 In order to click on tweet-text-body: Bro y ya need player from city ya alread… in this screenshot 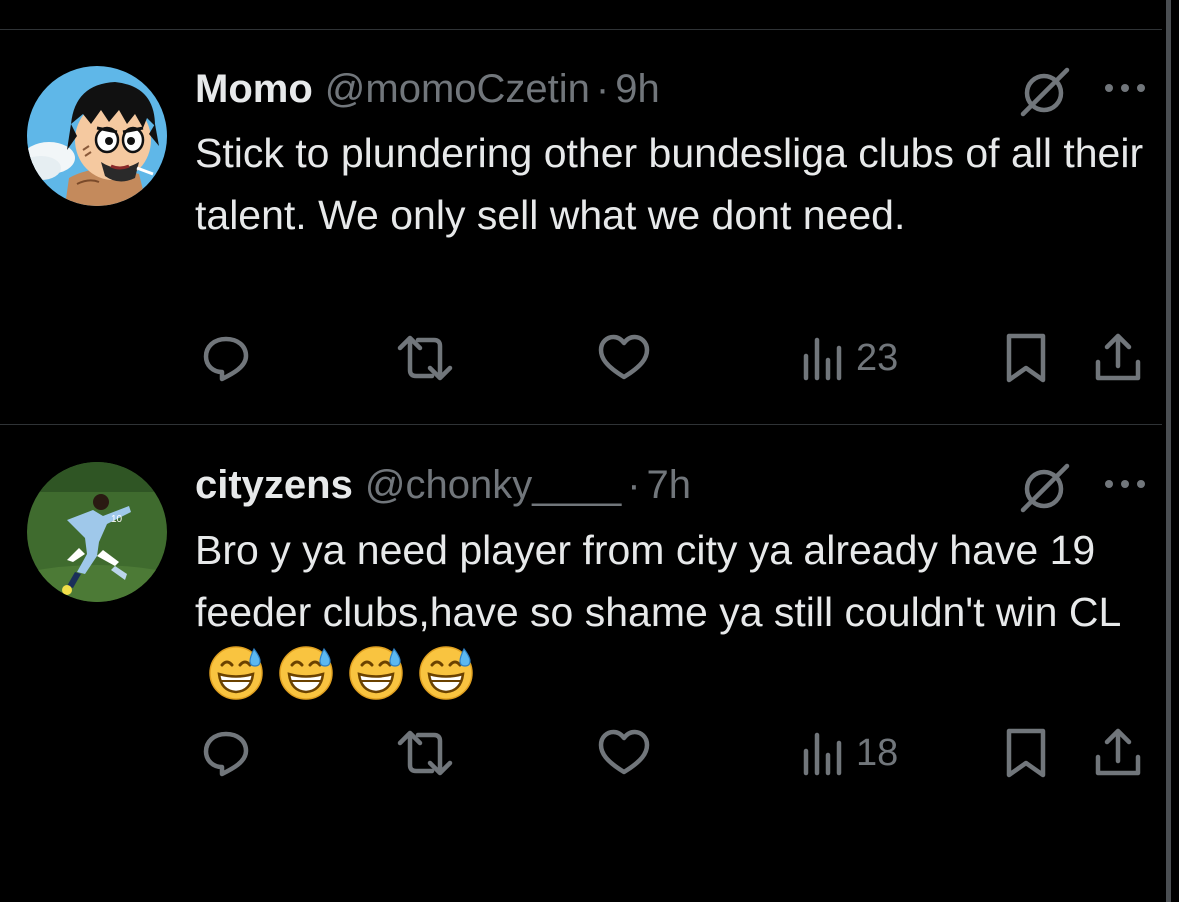, I will do `click(658, 581)`.